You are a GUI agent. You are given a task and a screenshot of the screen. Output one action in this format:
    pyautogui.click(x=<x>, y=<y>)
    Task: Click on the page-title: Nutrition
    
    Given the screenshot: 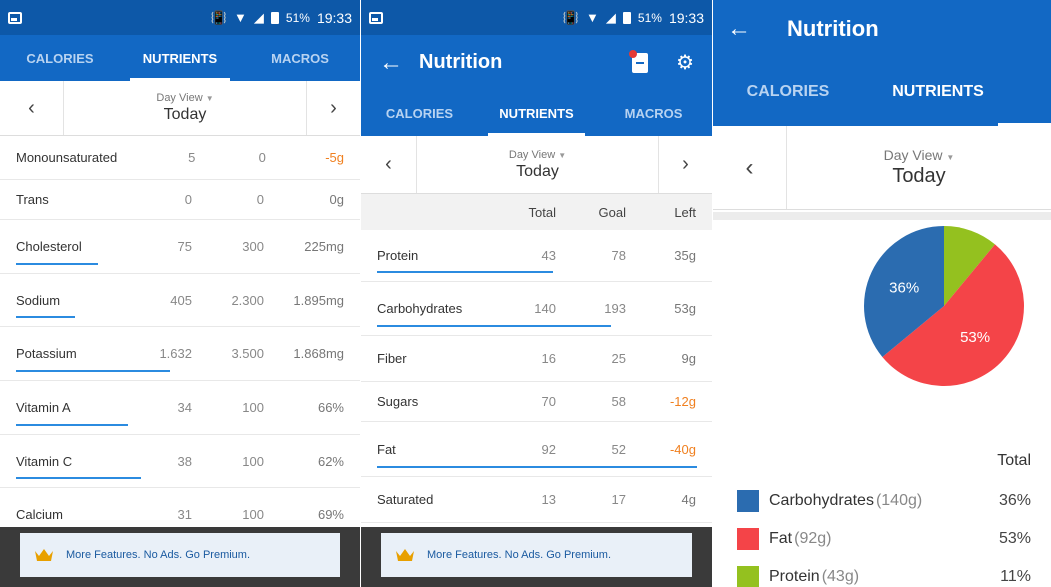 What is the action you would take?
    pyautogui.click(x=461, y=62)
    